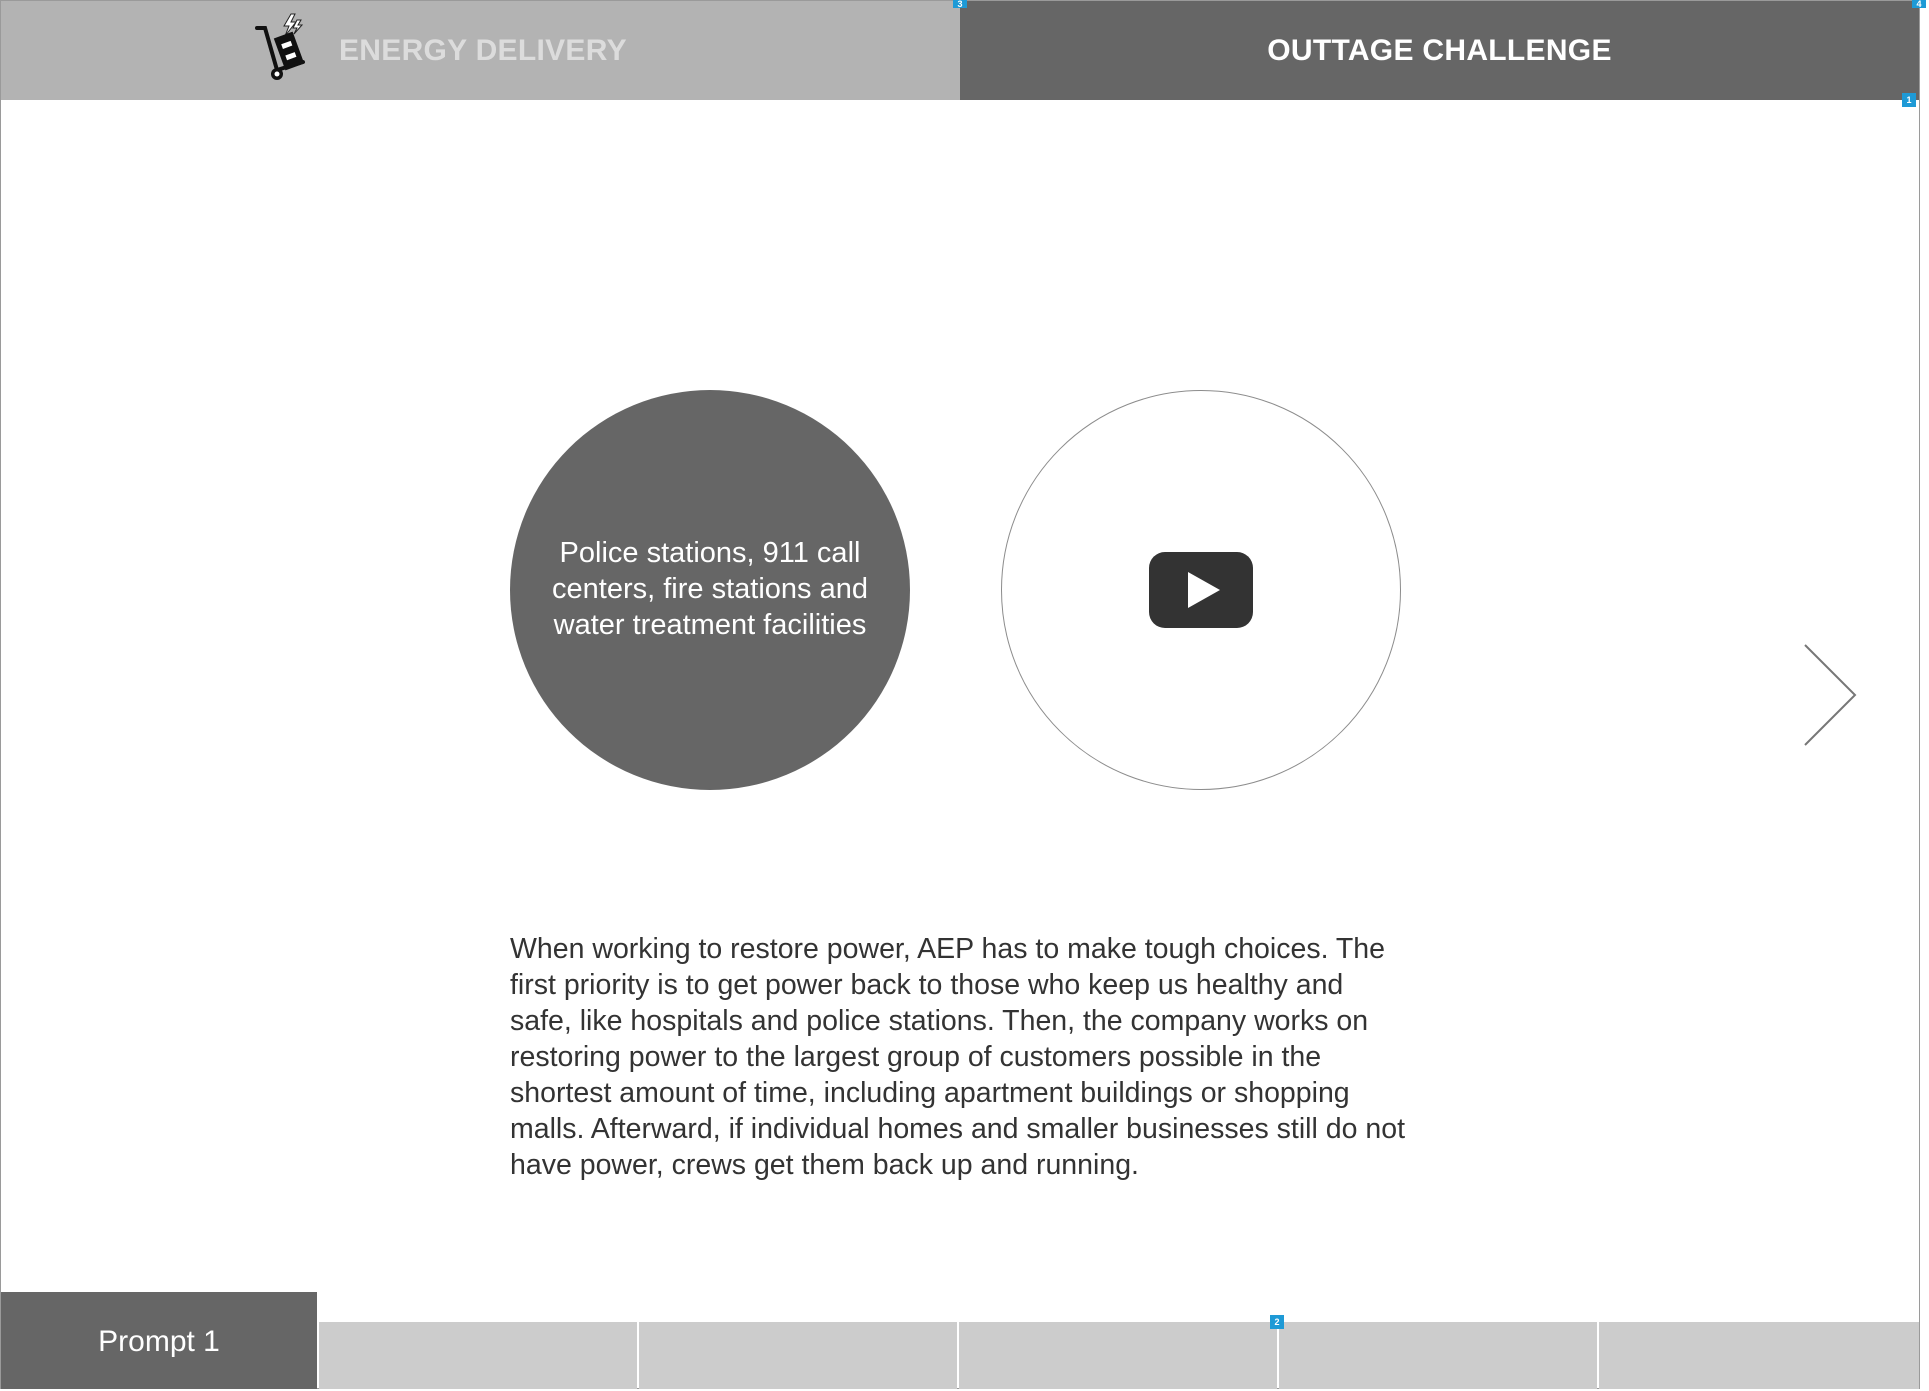 The height and width of the screenshot is (1391, 1929). I want to click on tab-outtage-challenge: OUTTAGE CHALLENGE, so click(1439, 50).